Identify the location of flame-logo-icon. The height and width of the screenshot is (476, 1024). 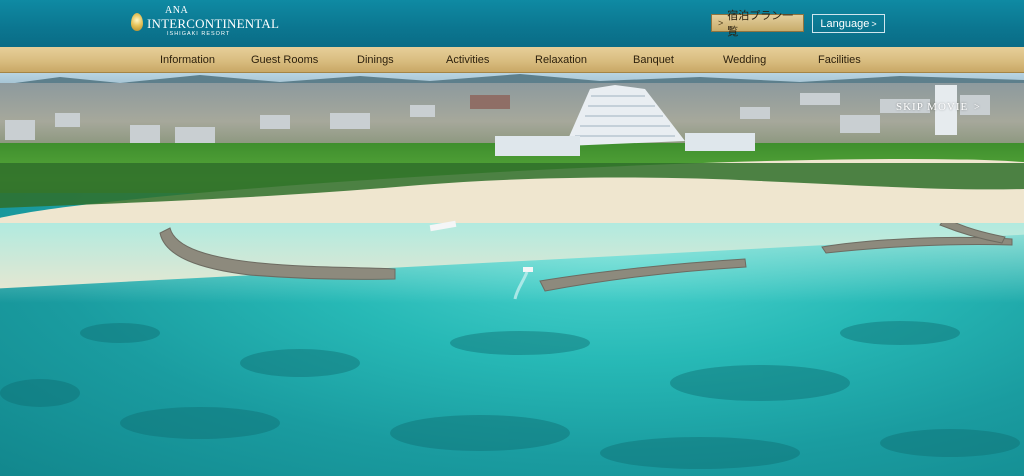
(137, 22).